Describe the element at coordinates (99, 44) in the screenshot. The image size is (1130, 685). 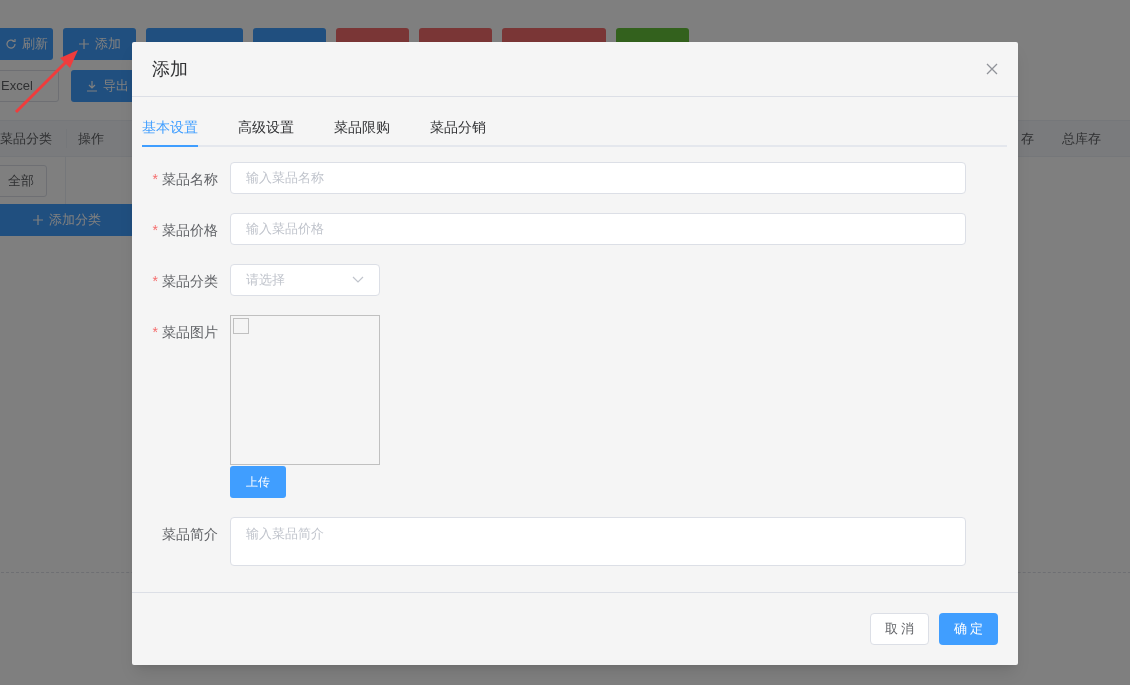
I see `toolbar-button: 添加` at that location.